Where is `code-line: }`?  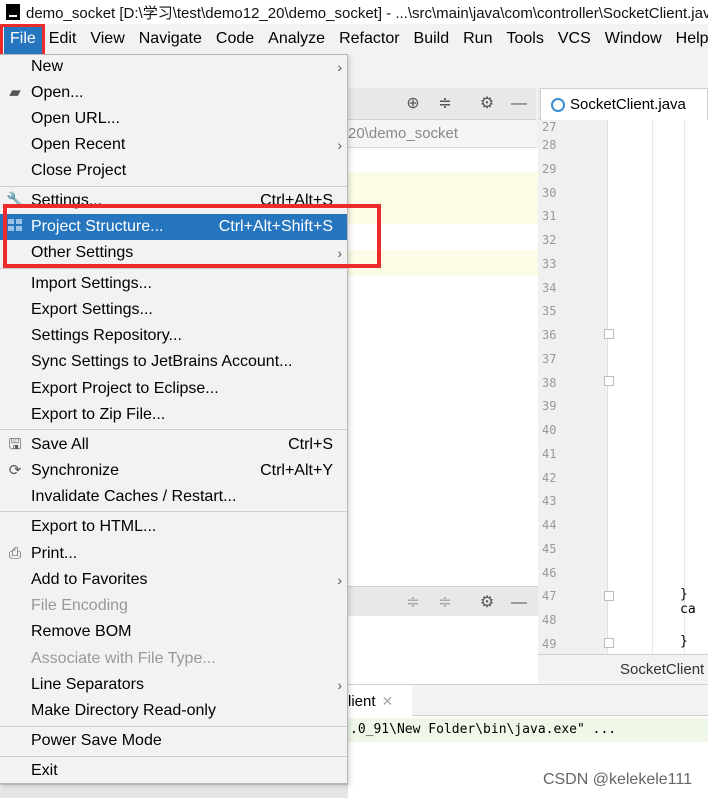
code-line: } is located at coordinates (684, 641).